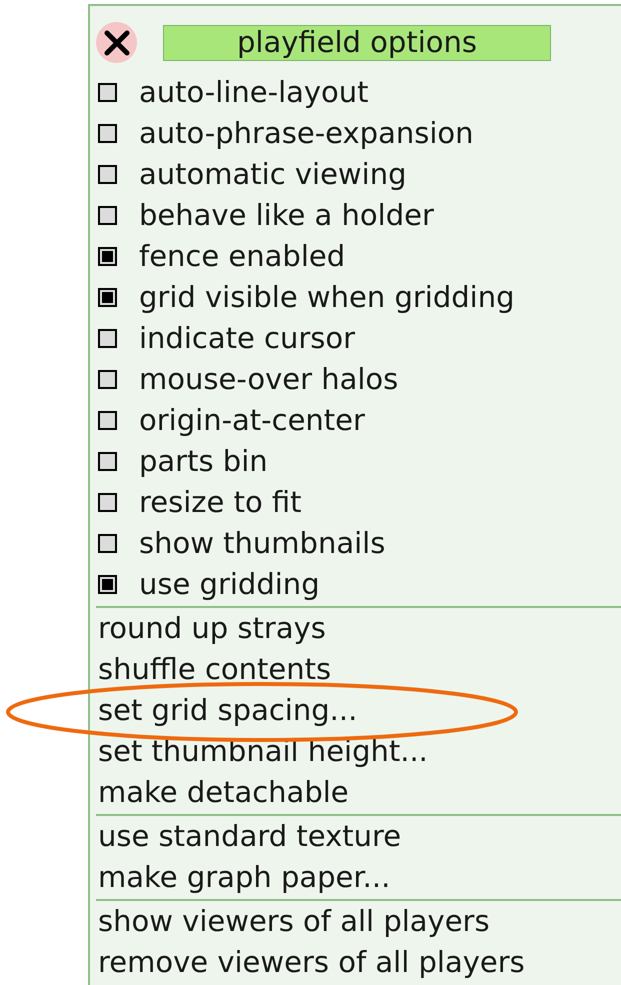 The height and width of the screenshot is (985, 621). Describe the element at coordinates (358, 962) in the screenshot. I see `menu-item: remove viewers of all players` at that location.